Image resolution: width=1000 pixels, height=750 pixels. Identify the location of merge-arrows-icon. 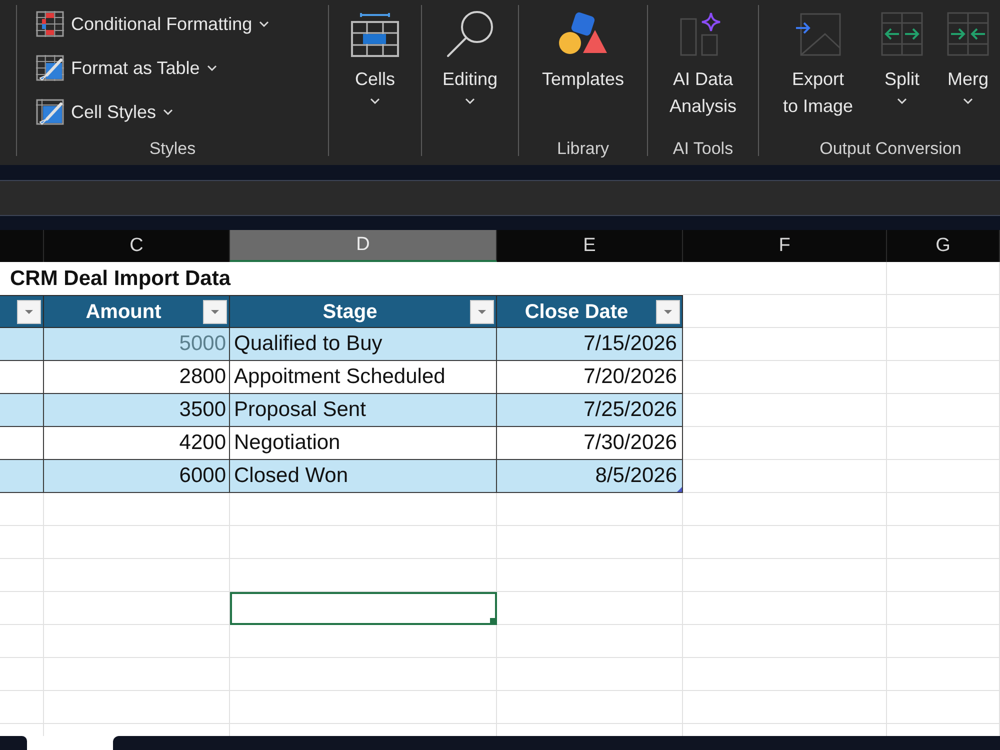
(968, 34).